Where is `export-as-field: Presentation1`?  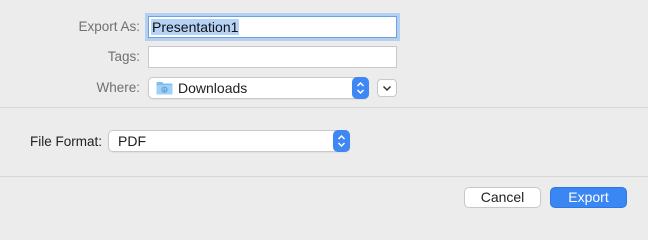 export-as-field: Presentation1 is located at coordinates (272, 27).